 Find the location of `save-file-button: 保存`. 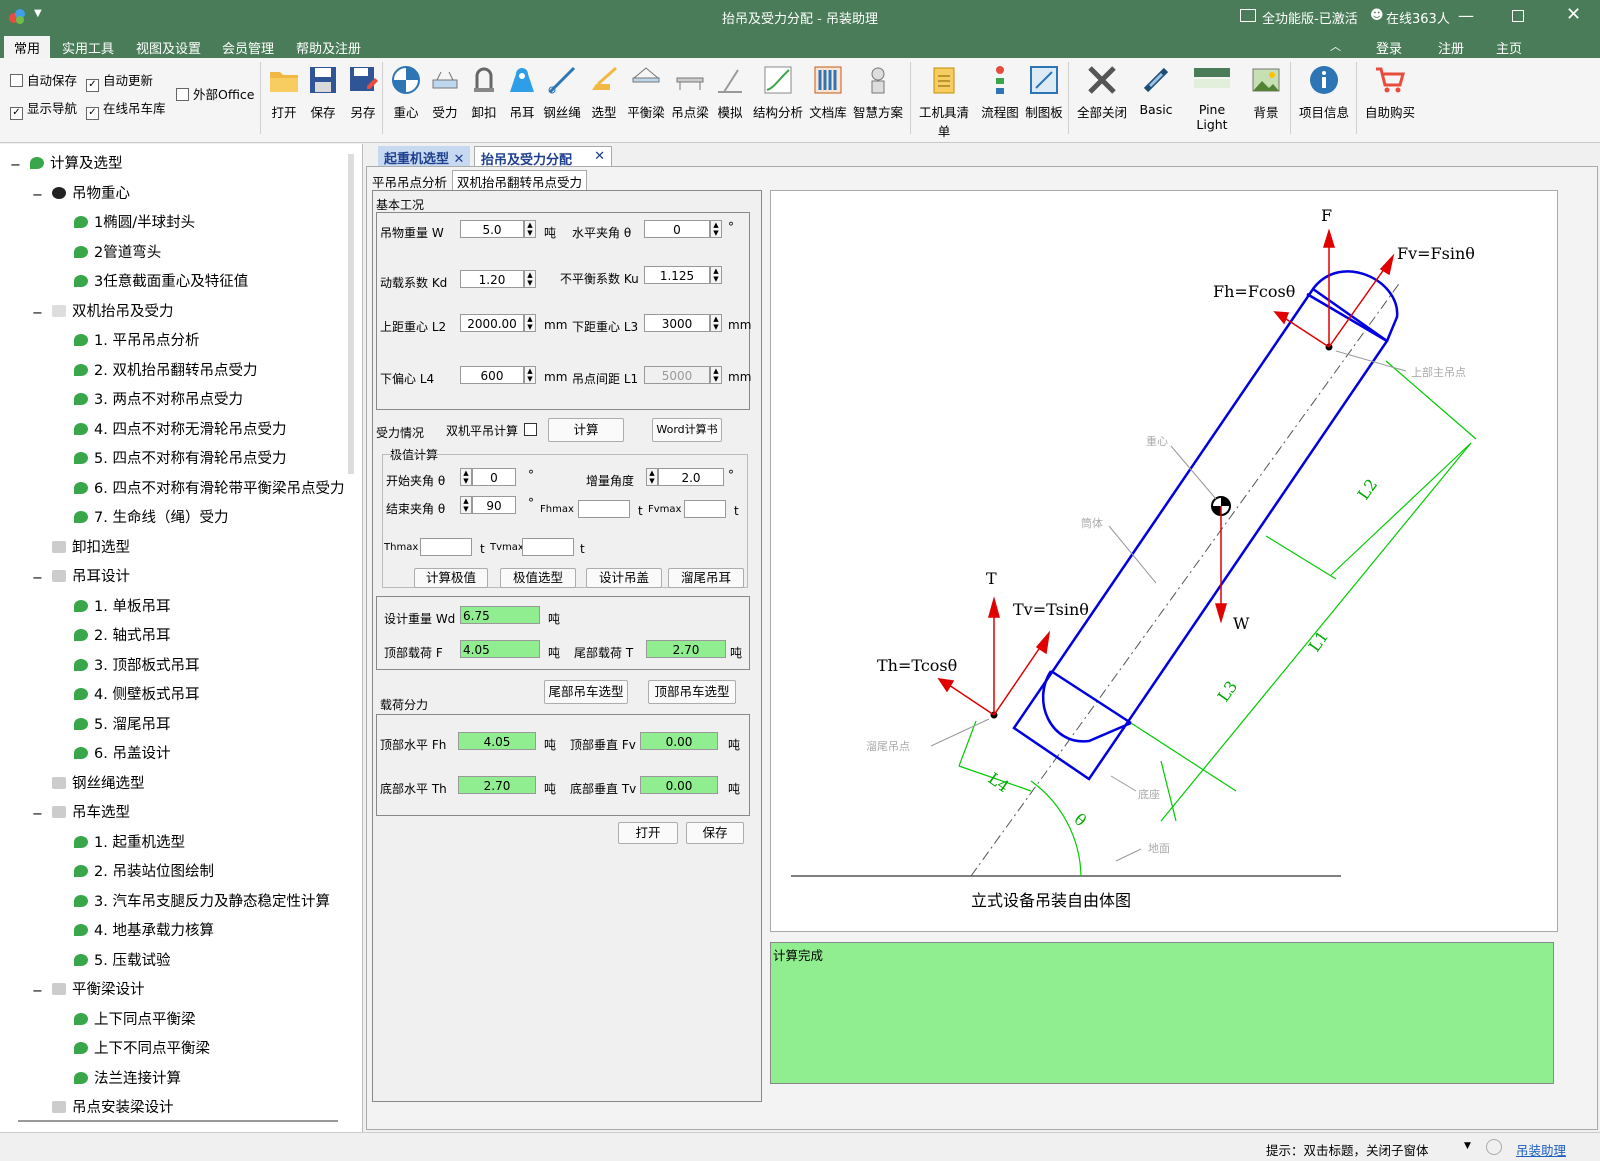

save-file-button: 保存 is located at coordinates (715, 833).